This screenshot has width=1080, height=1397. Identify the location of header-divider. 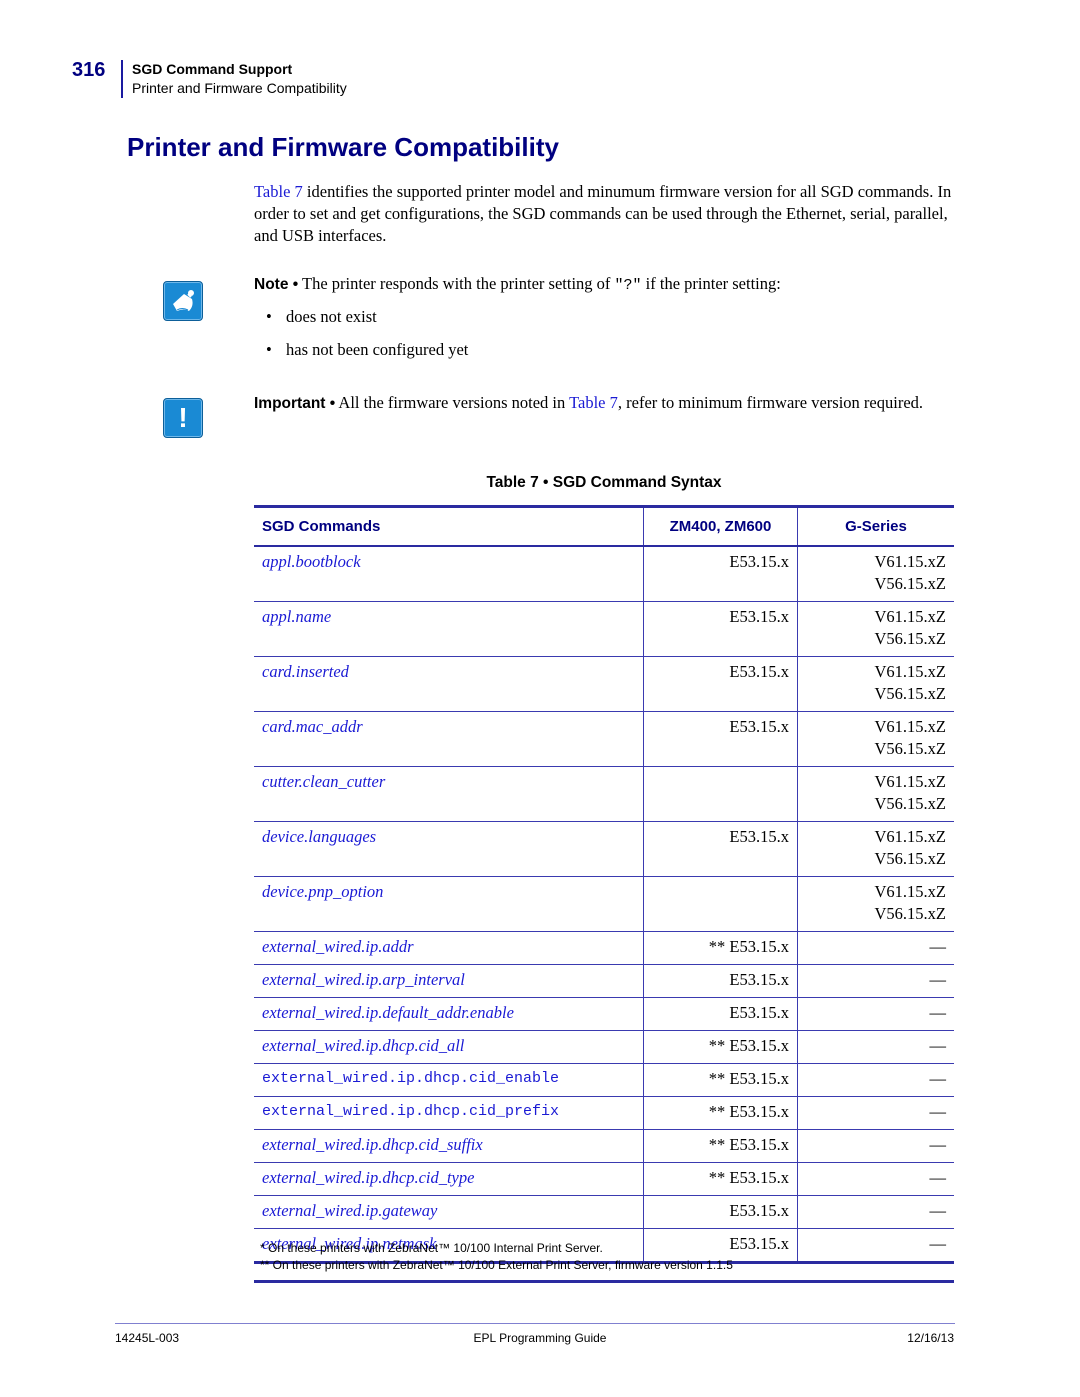
(122, 79).